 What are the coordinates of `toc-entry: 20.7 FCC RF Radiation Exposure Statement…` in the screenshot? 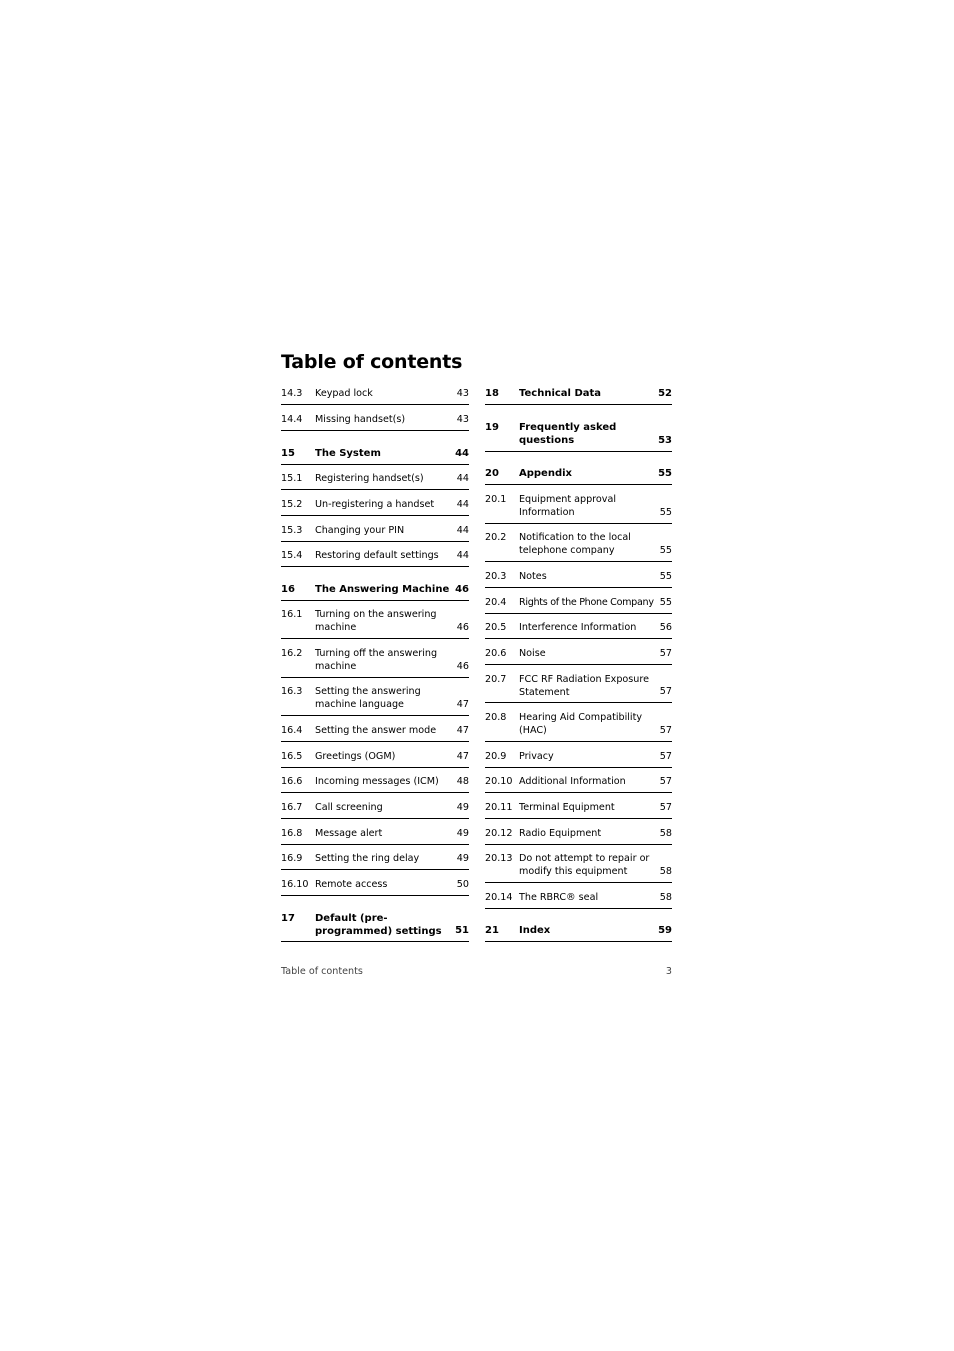 It's located at (578, 684).